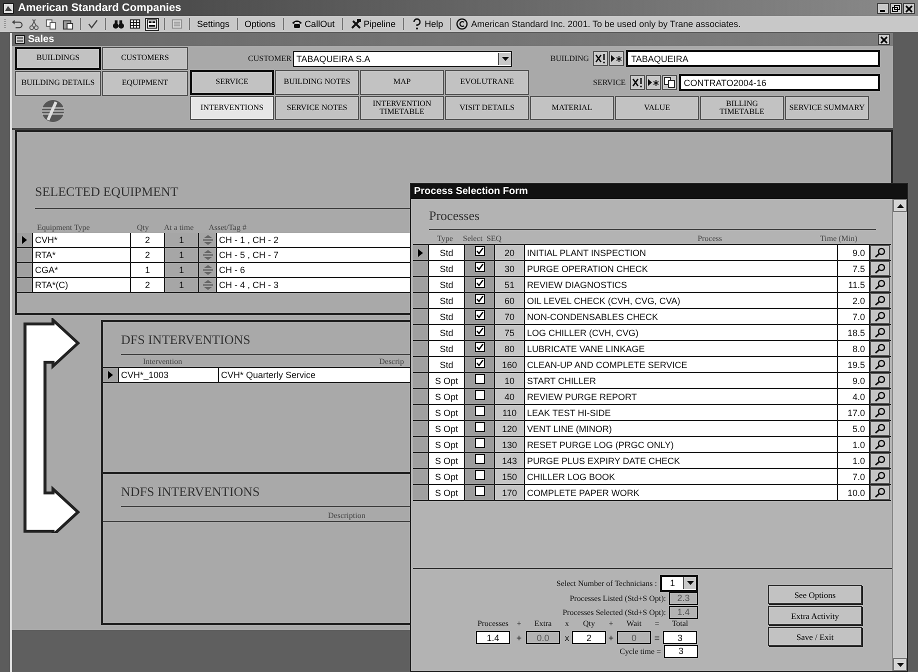 The image size is (918, 672). I want to click on toolbar-button: Help, so click(427, 24).